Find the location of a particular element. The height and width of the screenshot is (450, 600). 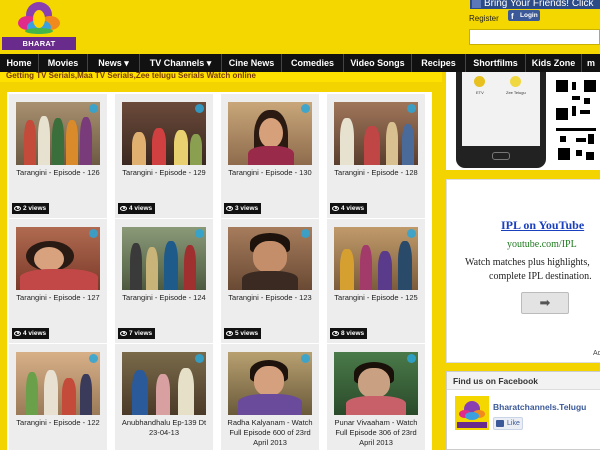

view-count-badge: 3 views is located at coordinates (243, 208).